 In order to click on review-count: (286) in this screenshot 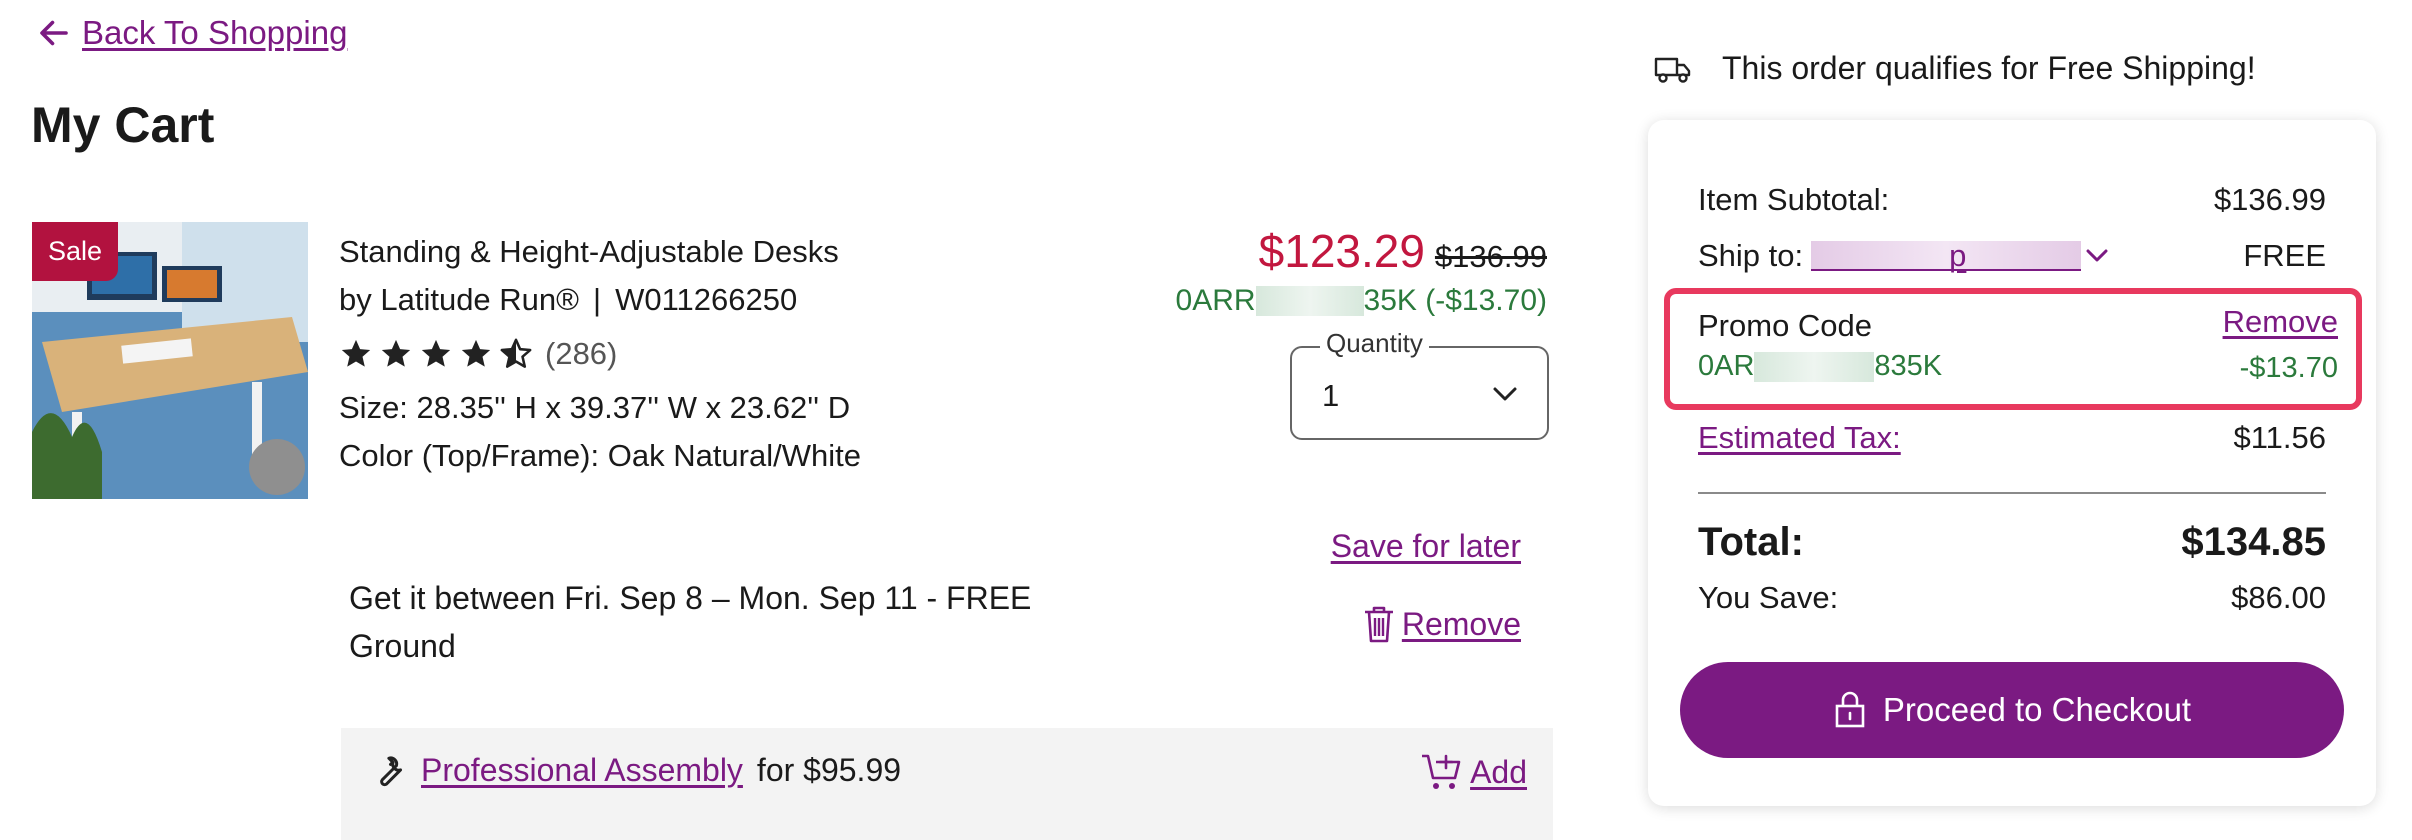, I will do `click(581, 354)`.